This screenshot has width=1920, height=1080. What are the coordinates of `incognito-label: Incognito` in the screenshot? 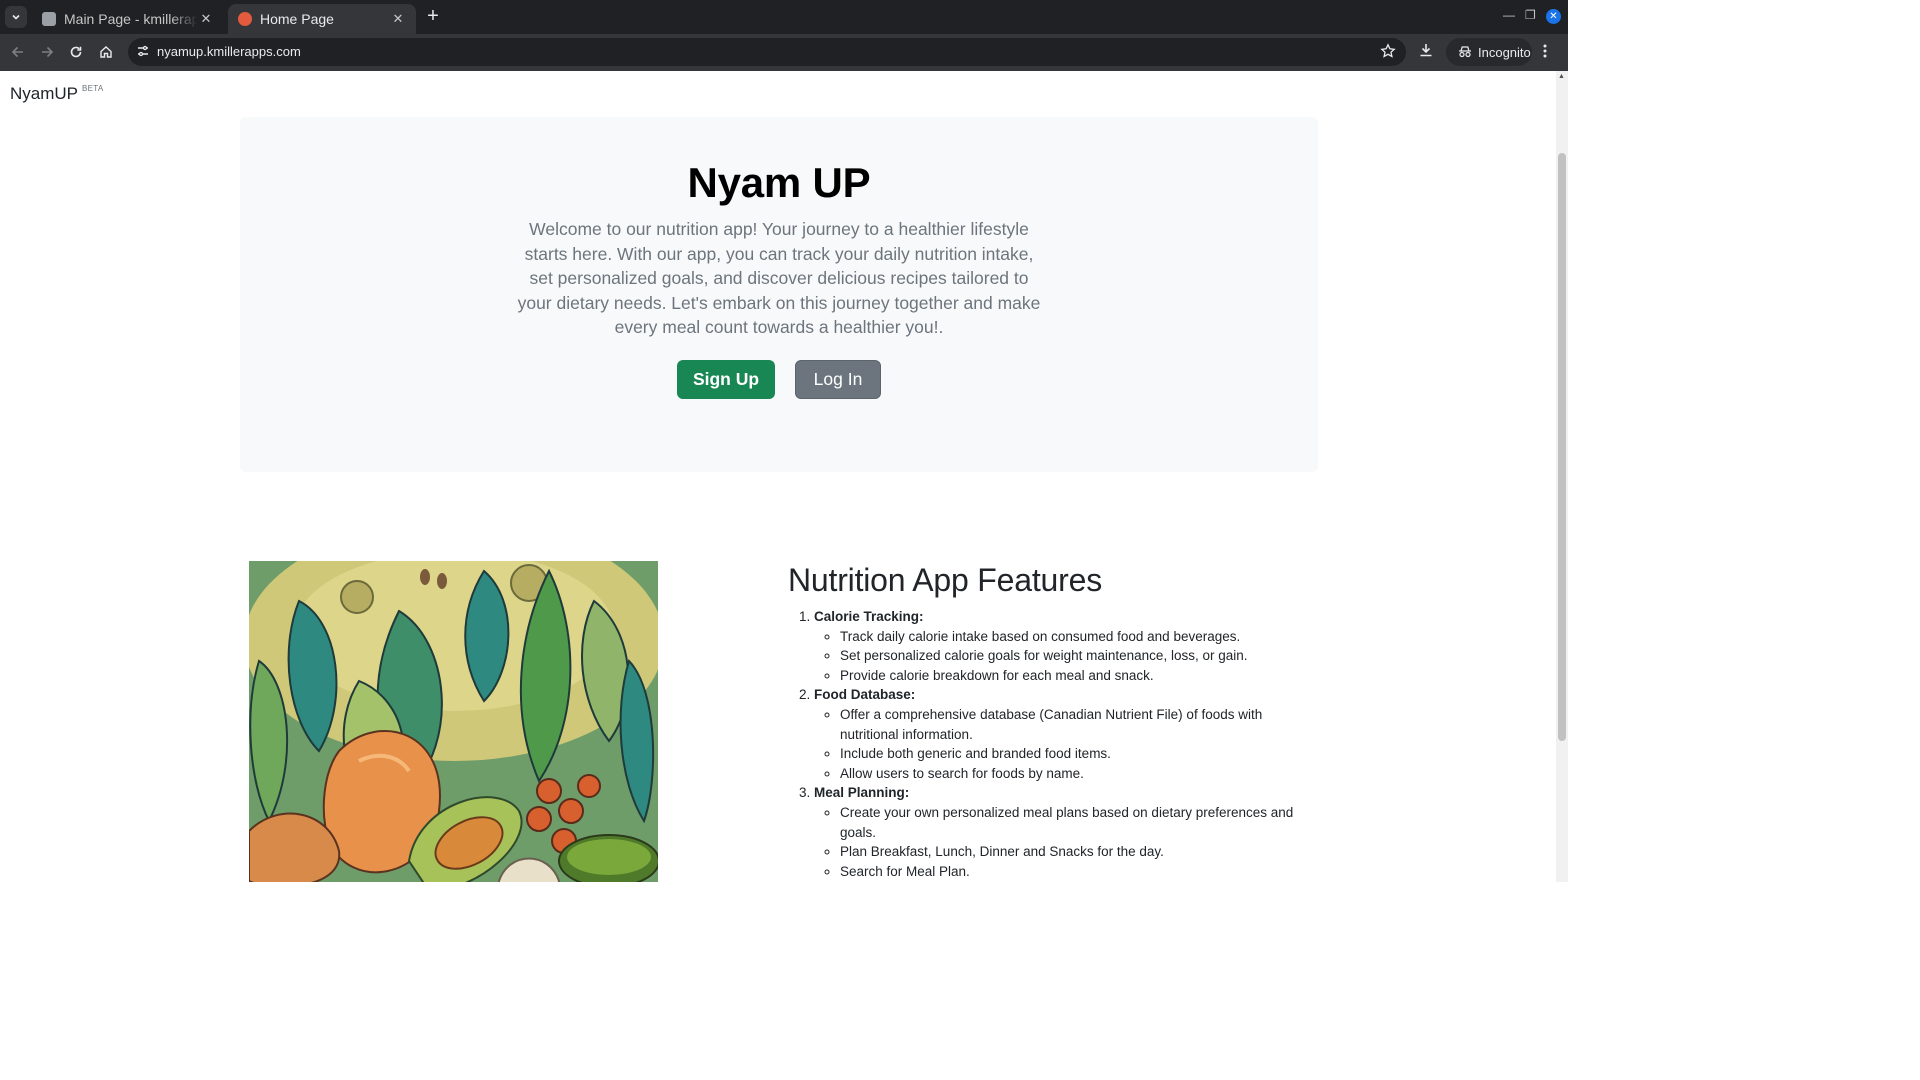 It's located at (1504, 52).